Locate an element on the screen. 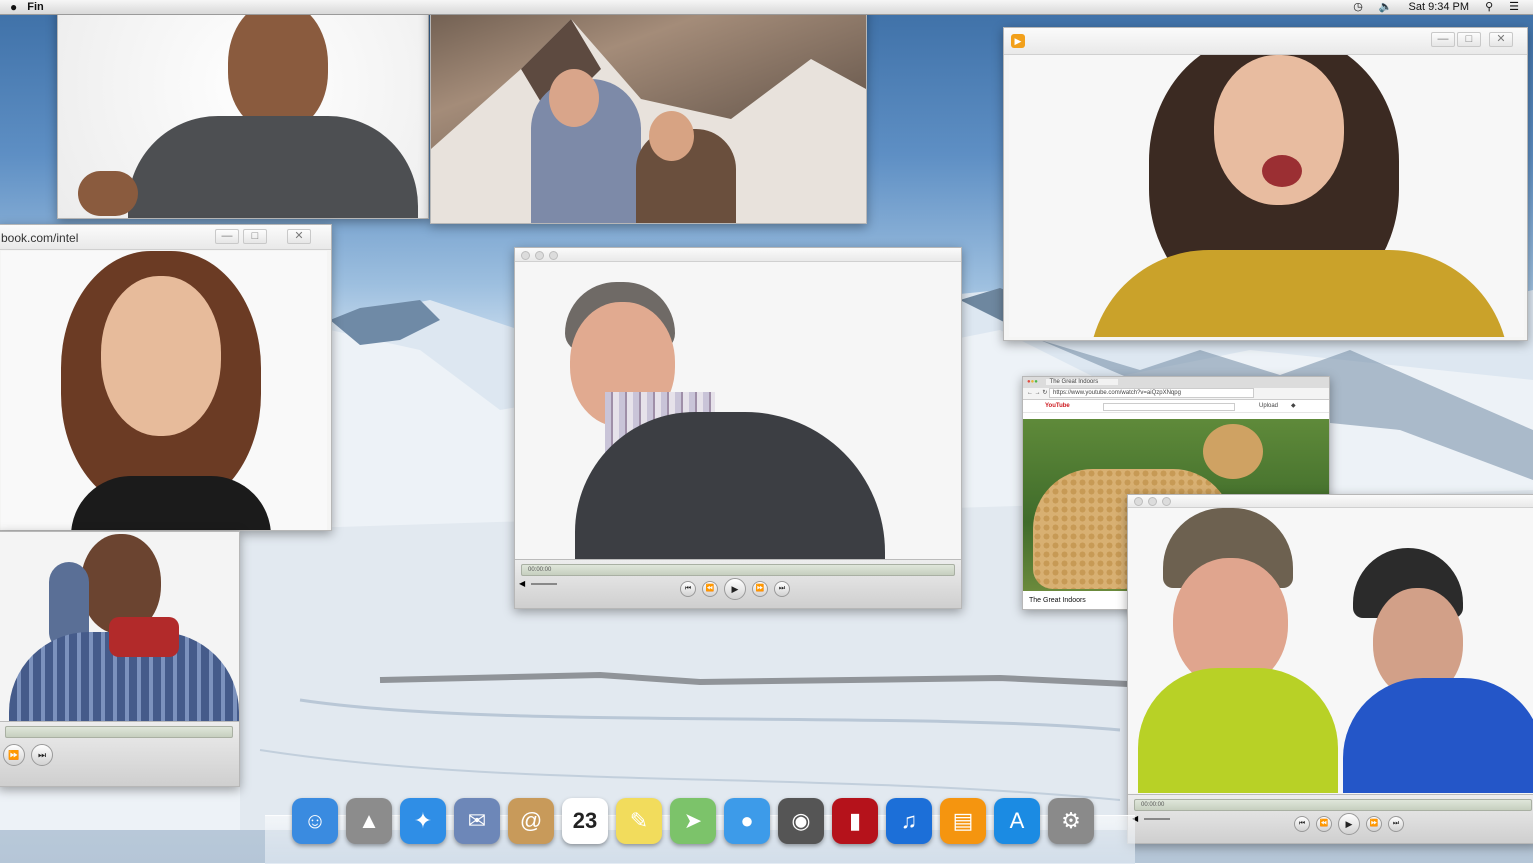 This screenshot has width=1533, height=864. photo-woman-smiling is located at coordinates (164, 390).